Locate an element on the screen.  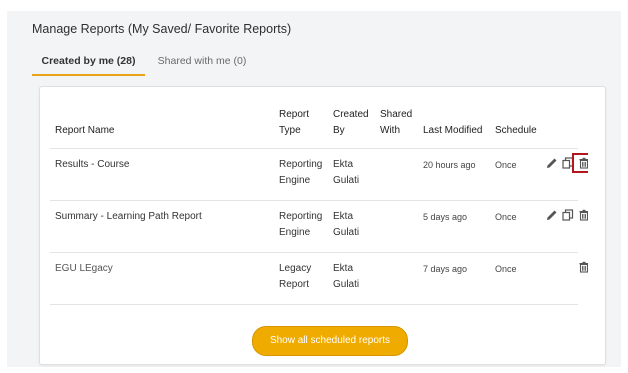
tab-created-by-me: Created by me (28) is located at coordinates (88, 62).